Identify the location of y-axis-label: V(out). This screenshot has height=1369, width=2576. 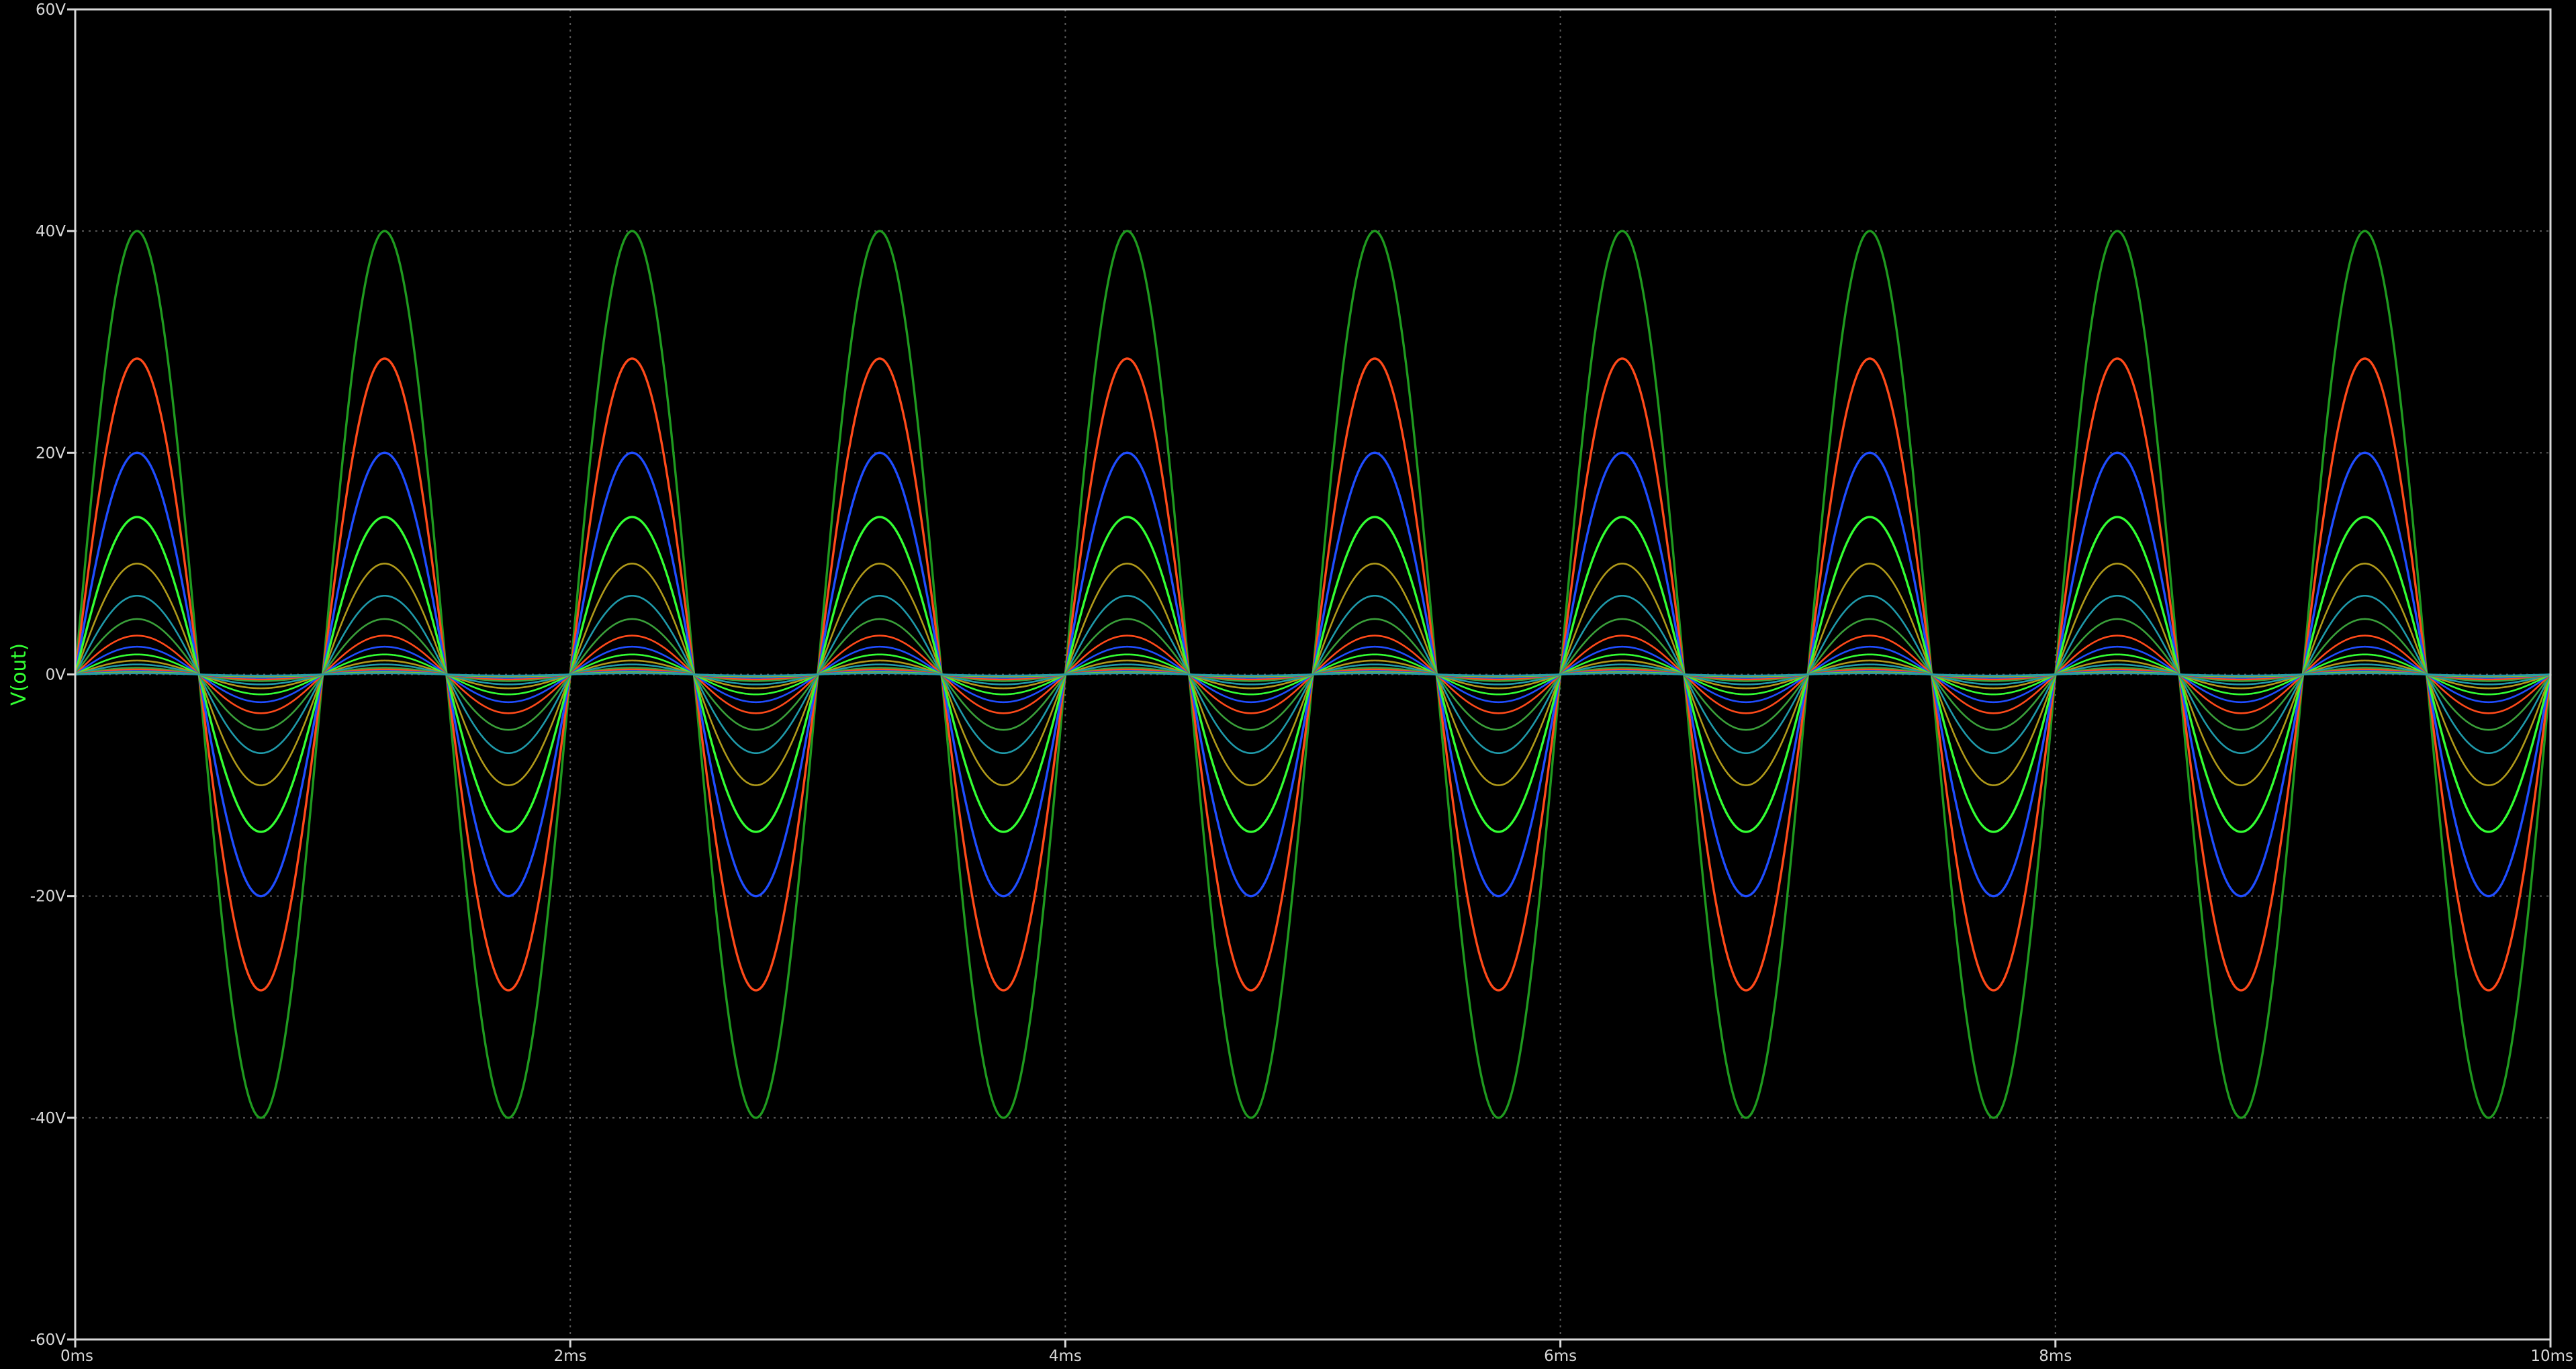
(19, 674).